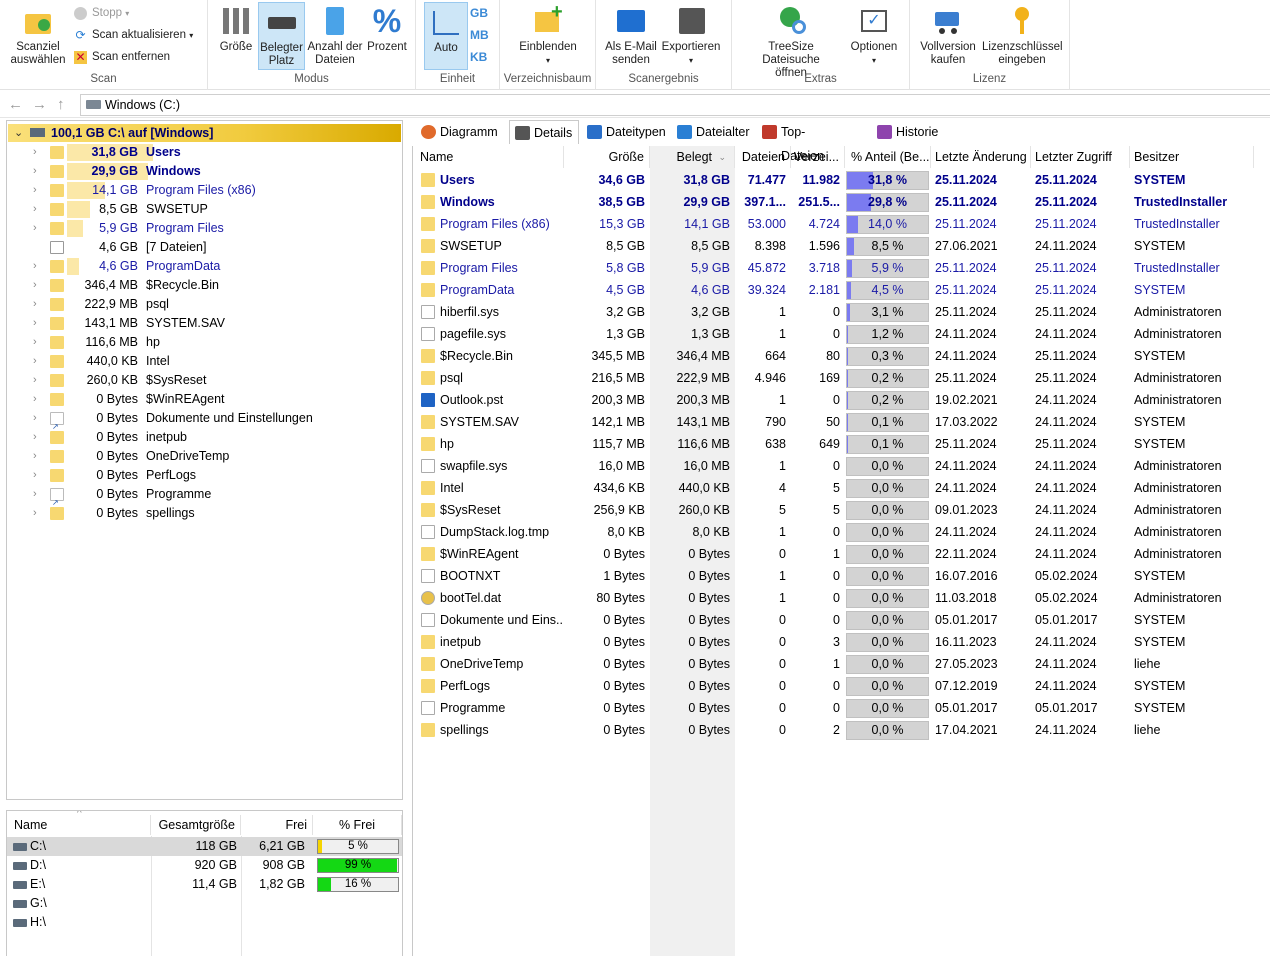 This screenshot has width=1270, height=956. I want to click on path-input: Windows (C:), so click(675, 105).